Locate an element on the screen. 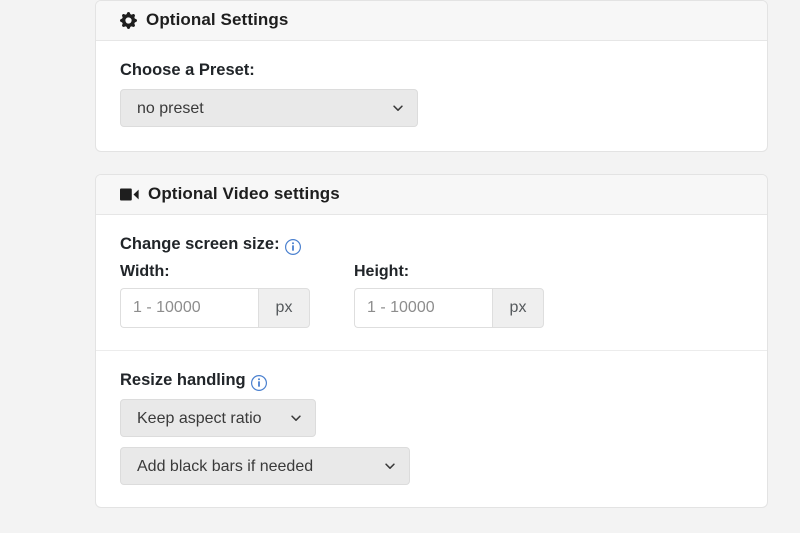  black-bars-select: Add black bars if needed is located at coordinates (265, 466).